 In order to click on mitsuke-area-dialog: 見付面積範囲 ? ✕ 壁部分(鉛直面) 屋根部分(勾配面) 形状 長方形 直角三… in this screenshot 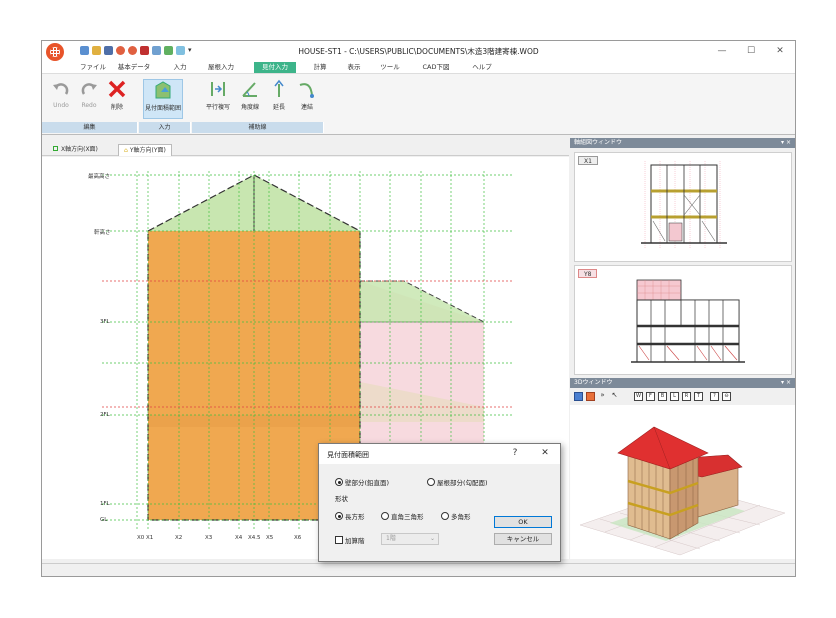, I will do `click(439, 502)`.